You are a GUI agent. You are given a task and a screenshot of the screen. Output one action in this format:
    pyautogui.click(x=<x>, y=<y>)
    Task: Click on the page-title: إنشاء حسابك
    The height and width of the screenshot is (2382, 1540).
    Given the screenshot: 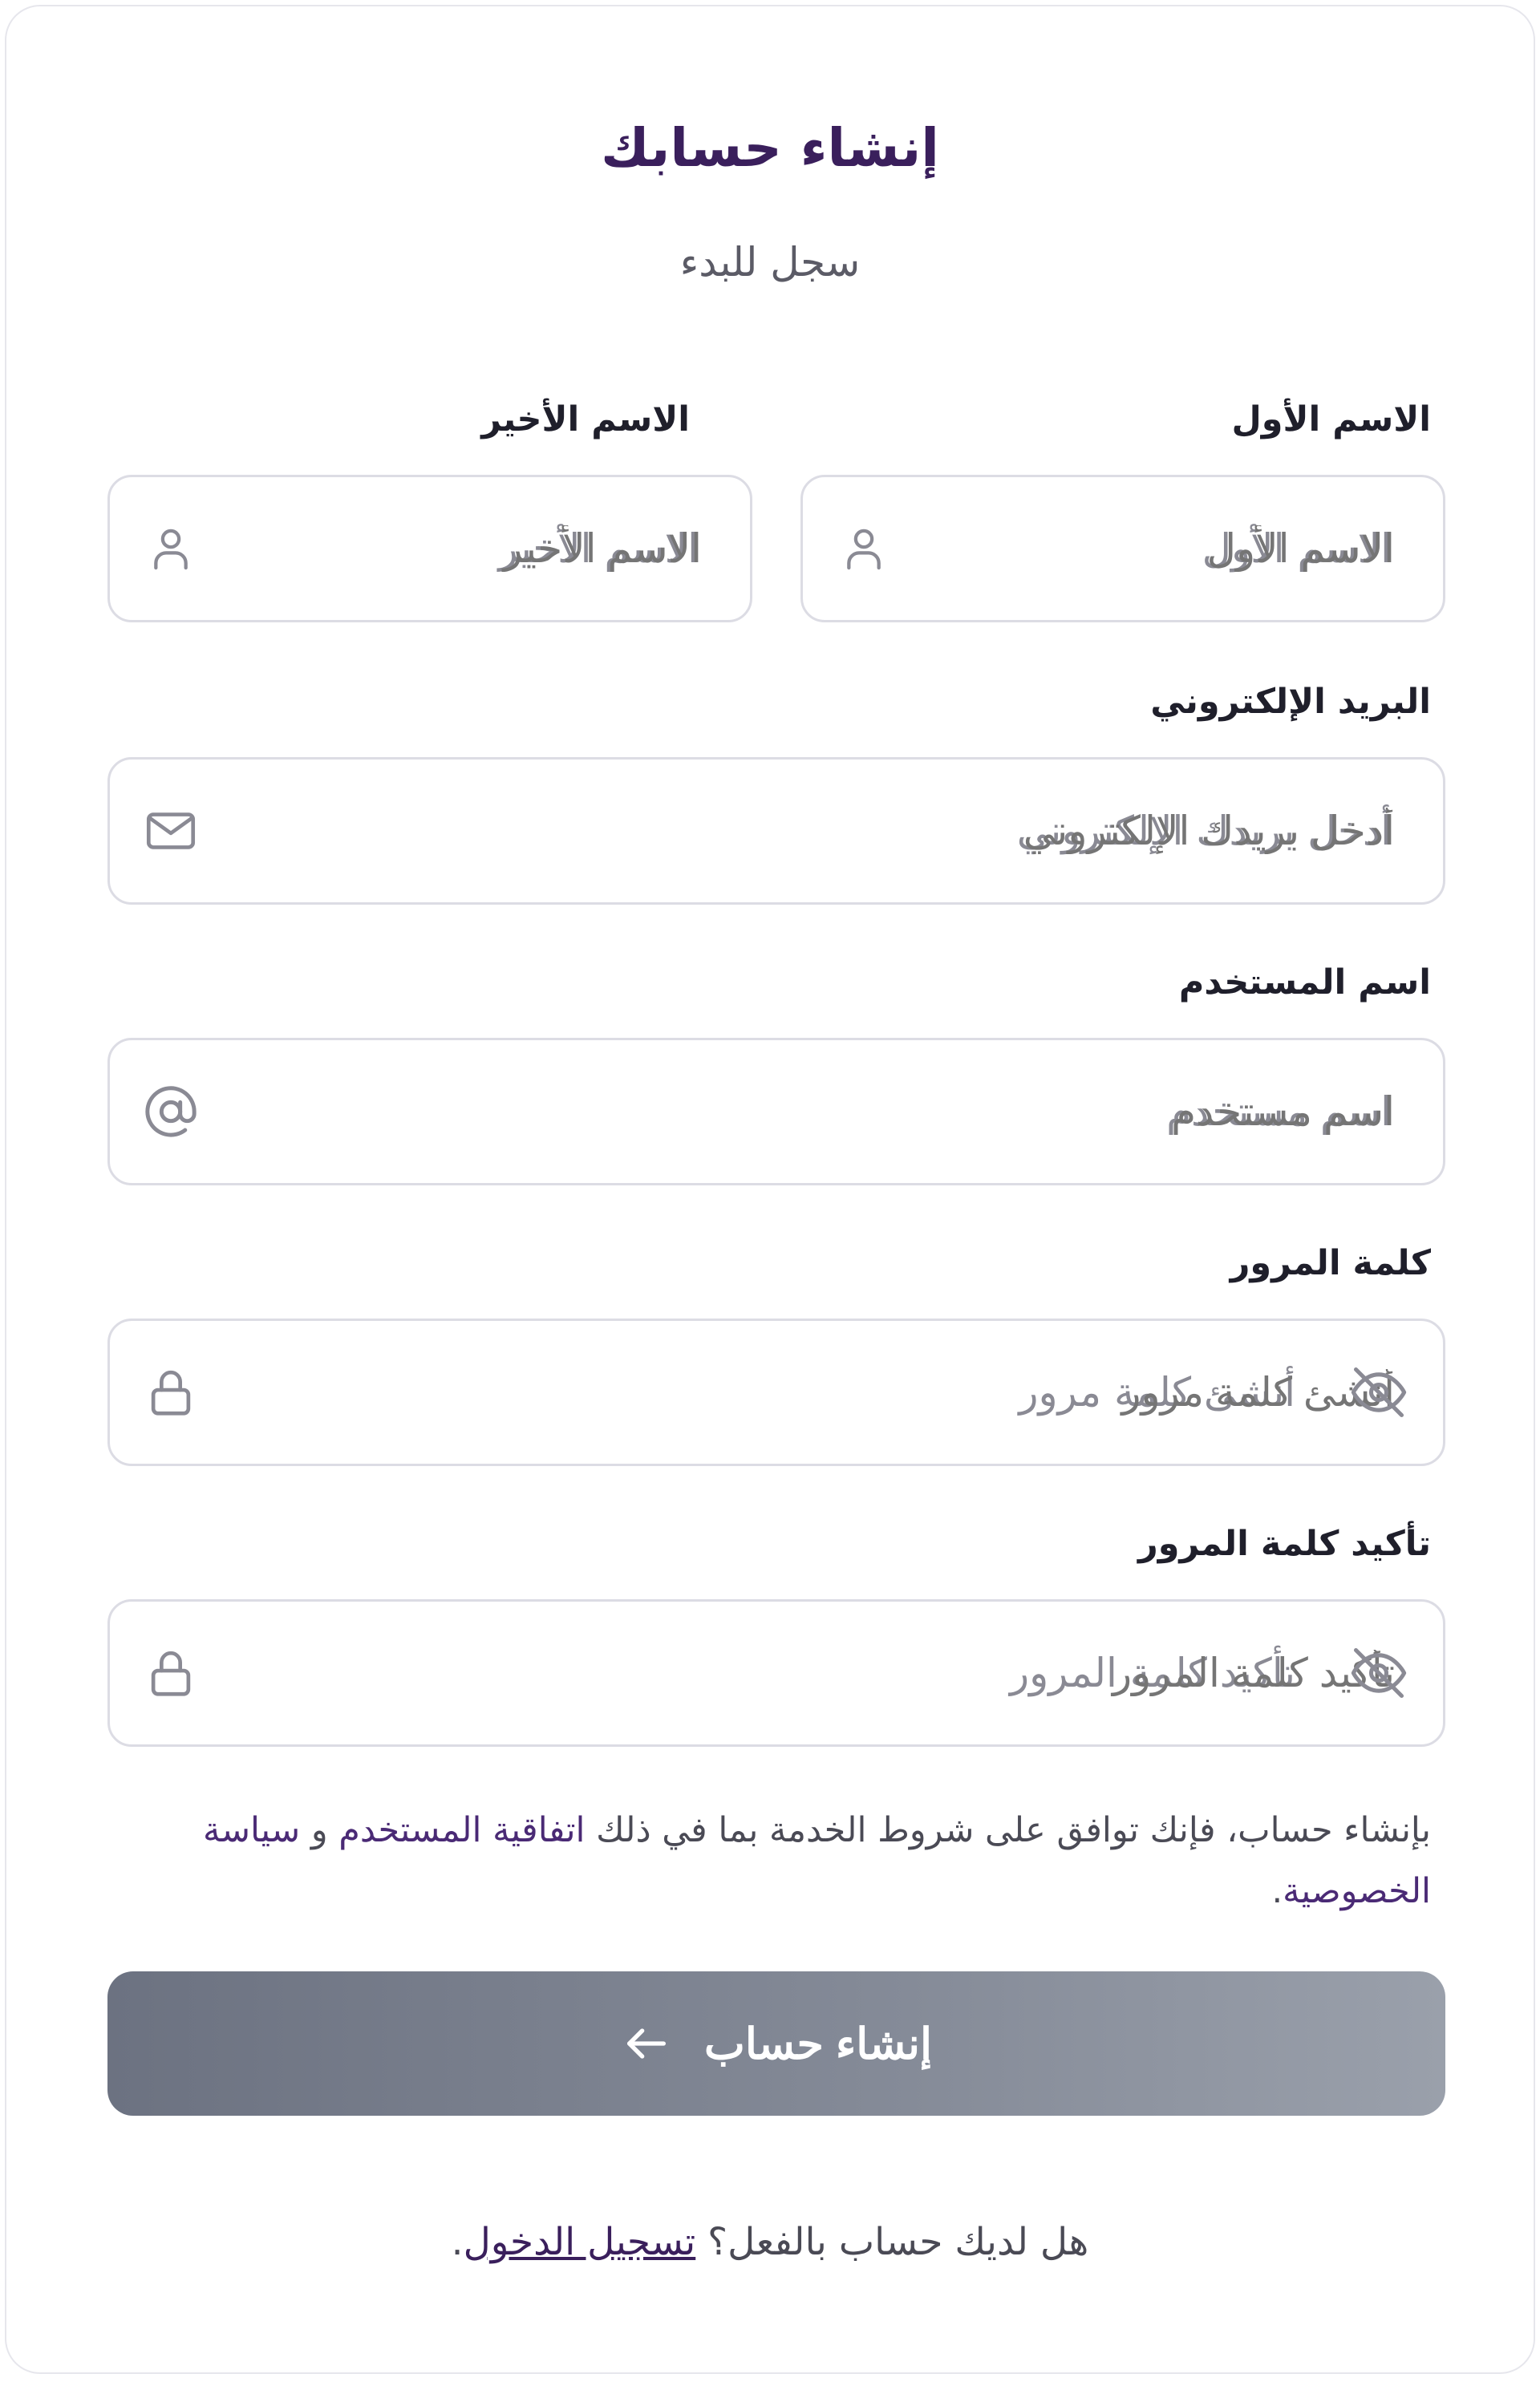 What is the action you would take?
    pyautogui.click(x=770, y=148)
    